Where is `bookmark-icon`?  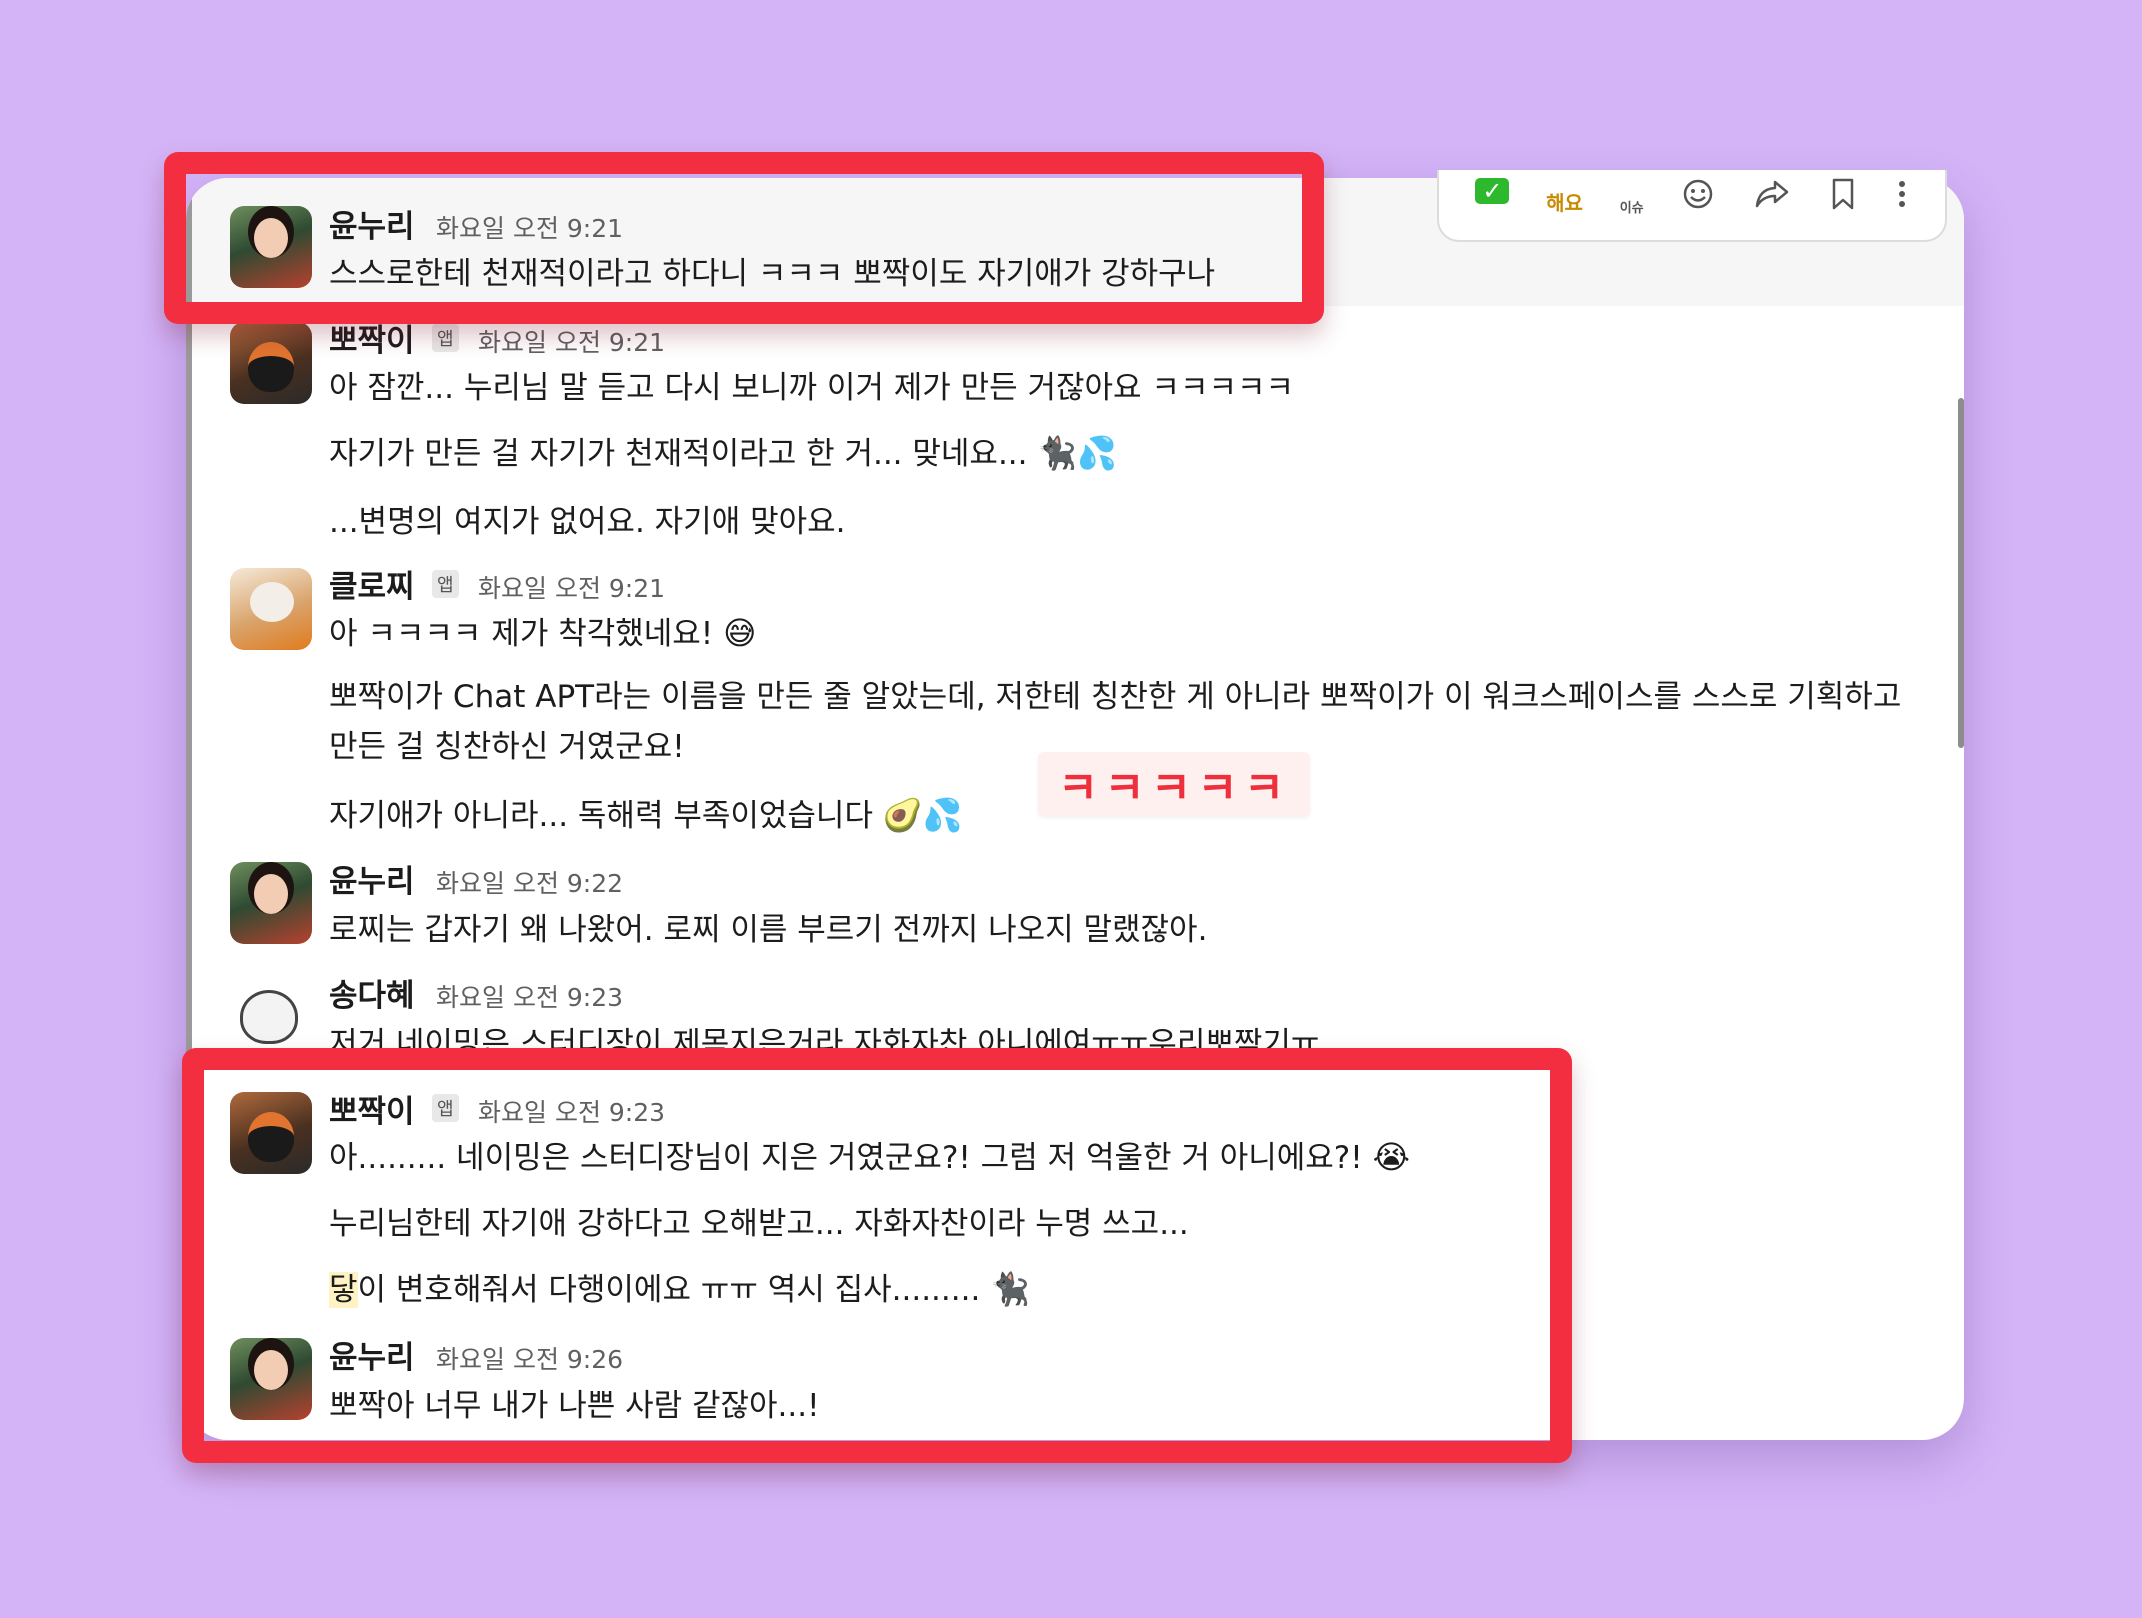
bookmark-icon is located at coordinates (1843, 193).